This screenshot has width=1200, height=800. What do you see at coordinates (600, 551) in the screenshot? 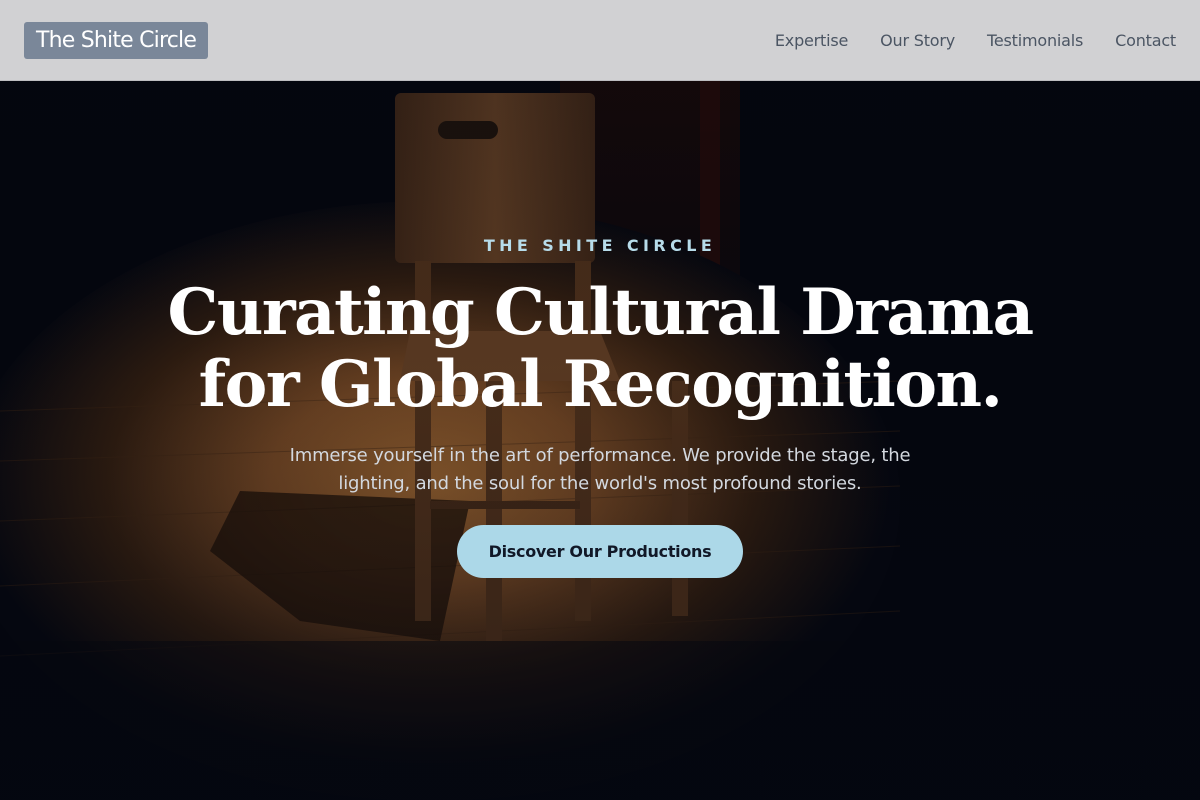
I see `discover-productions-button: Discover Our Productions` at bounding box center [600, 551].